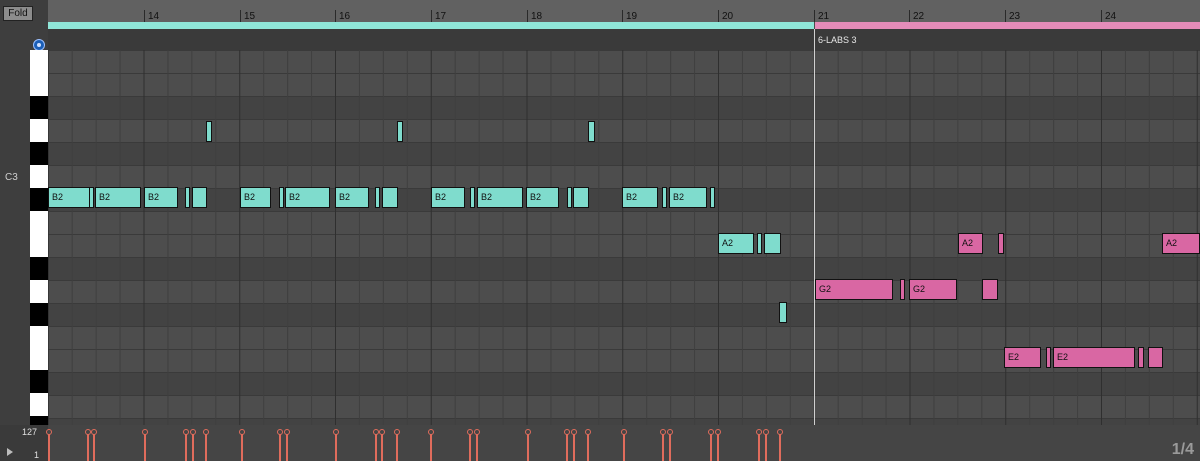 The height and width of the screenshot is (461, 1200). Describe the element at coordinates (902, 289) in the screenshot. I see `note-g2` at that location.